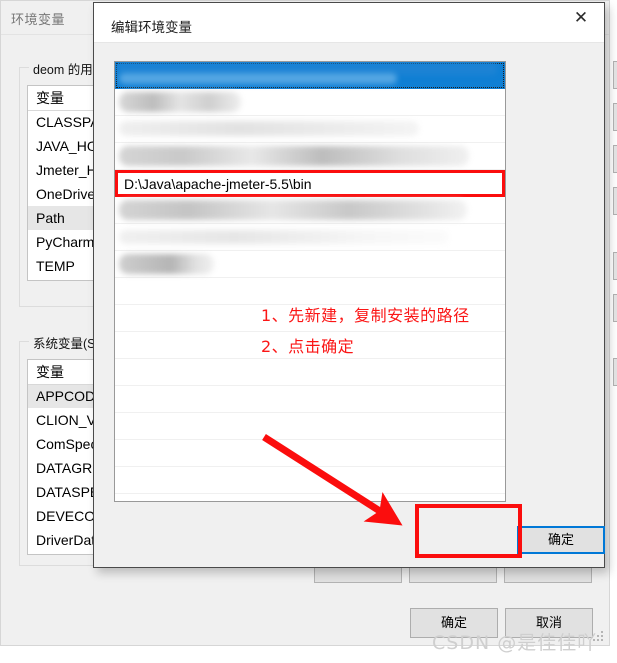 The width and height of the screenshot is (617, 663). I want to click on dialog-title: 编辑环境变量, so click(151, 27).